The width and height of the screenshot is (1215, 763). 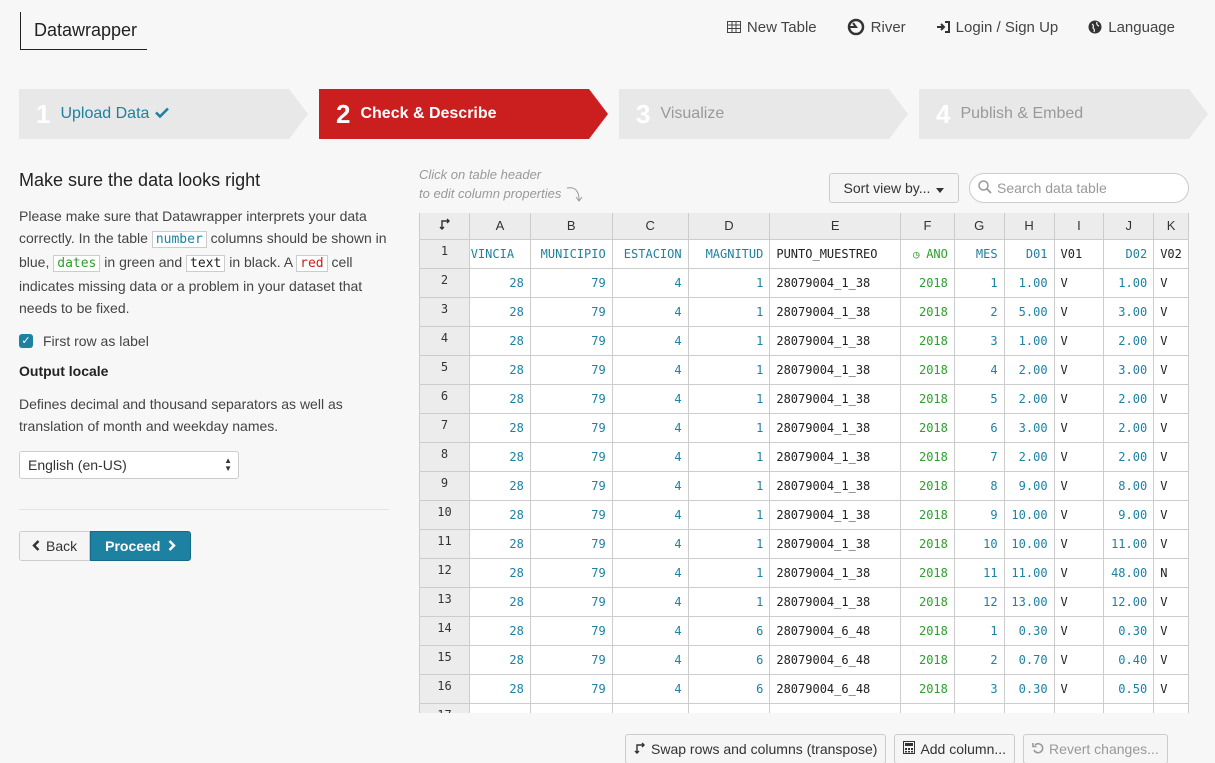 What do you see at coordinates (445, 226) in the screenshot?
I see `transpose-corner-icon` at bounding box center [445, 226].